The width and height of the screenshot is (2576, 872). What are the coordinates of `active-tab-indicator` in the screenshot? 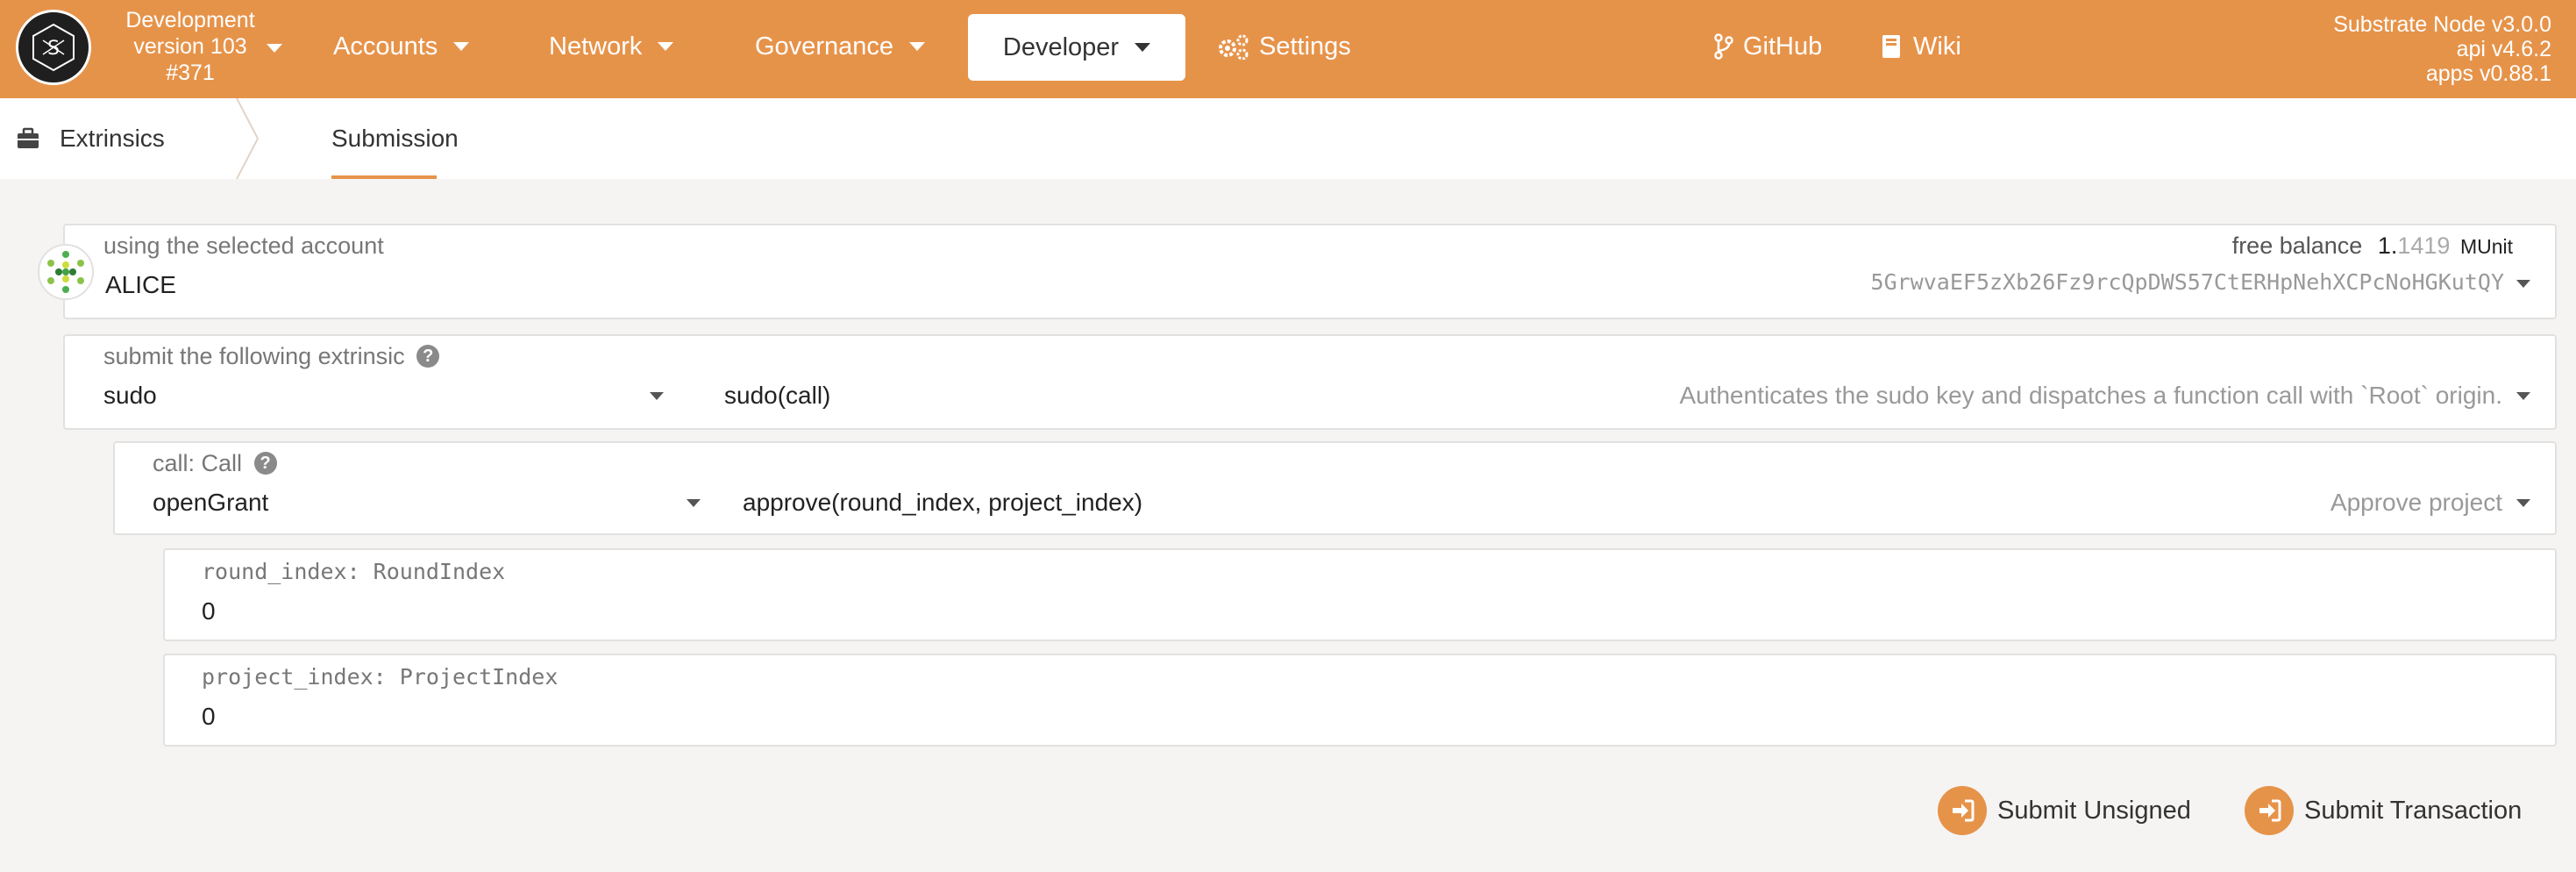 It's located at (384, 177).